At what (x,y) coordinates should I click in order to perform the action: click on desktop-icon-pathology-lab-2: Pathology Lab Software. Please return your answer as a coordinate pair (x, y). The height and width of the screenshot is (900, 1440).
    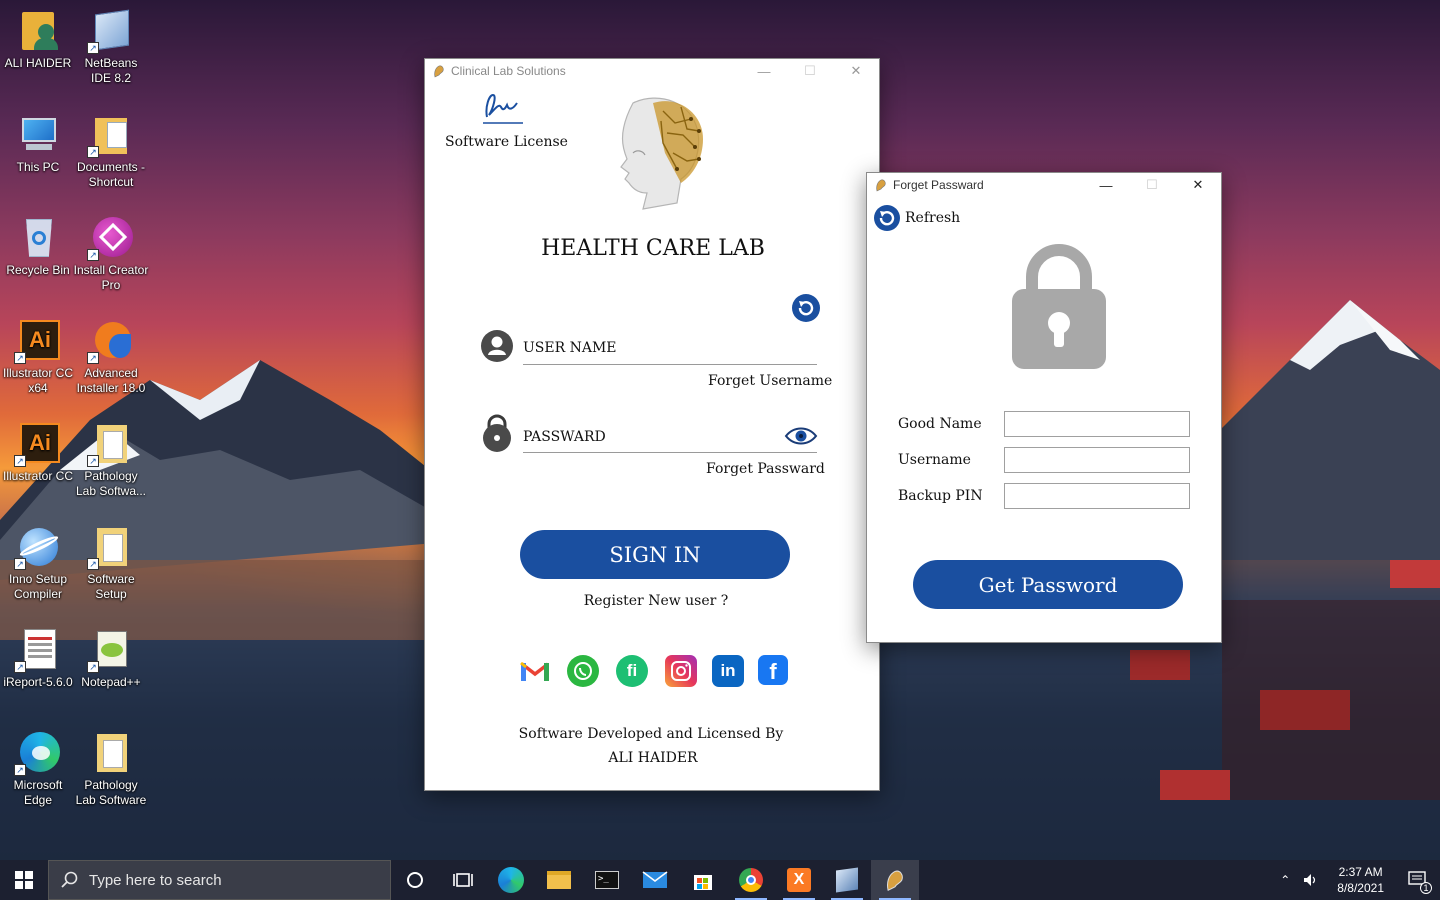
    Looking at the image, I should click on (111, 769).